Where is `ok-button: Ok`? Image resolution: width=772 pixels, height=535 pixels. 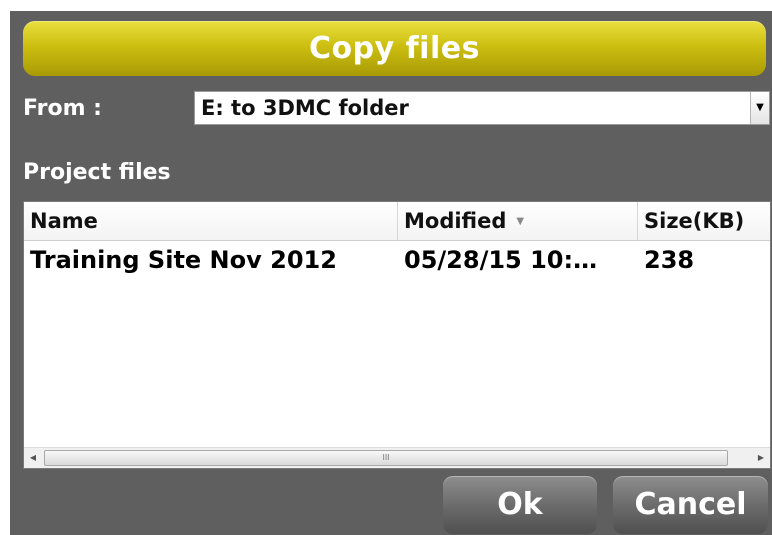
ok-button: Ok is located at coordinates (520, 505).